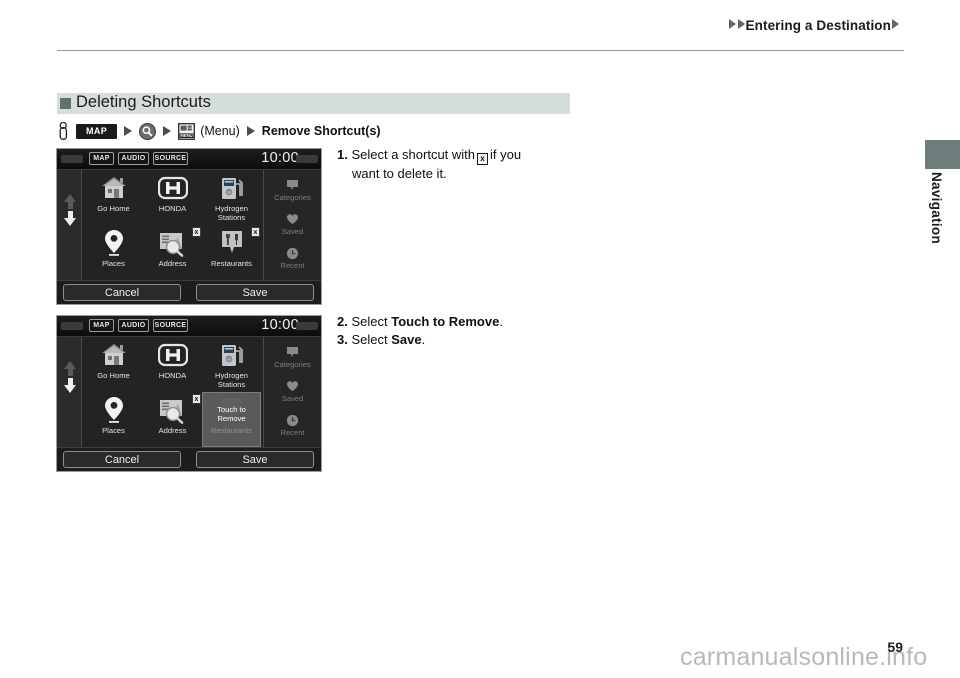  What do you see at coordinates (406, 339) in the screenshot?
I see `step-bold-term: Save` at bounding box center [406, 339].